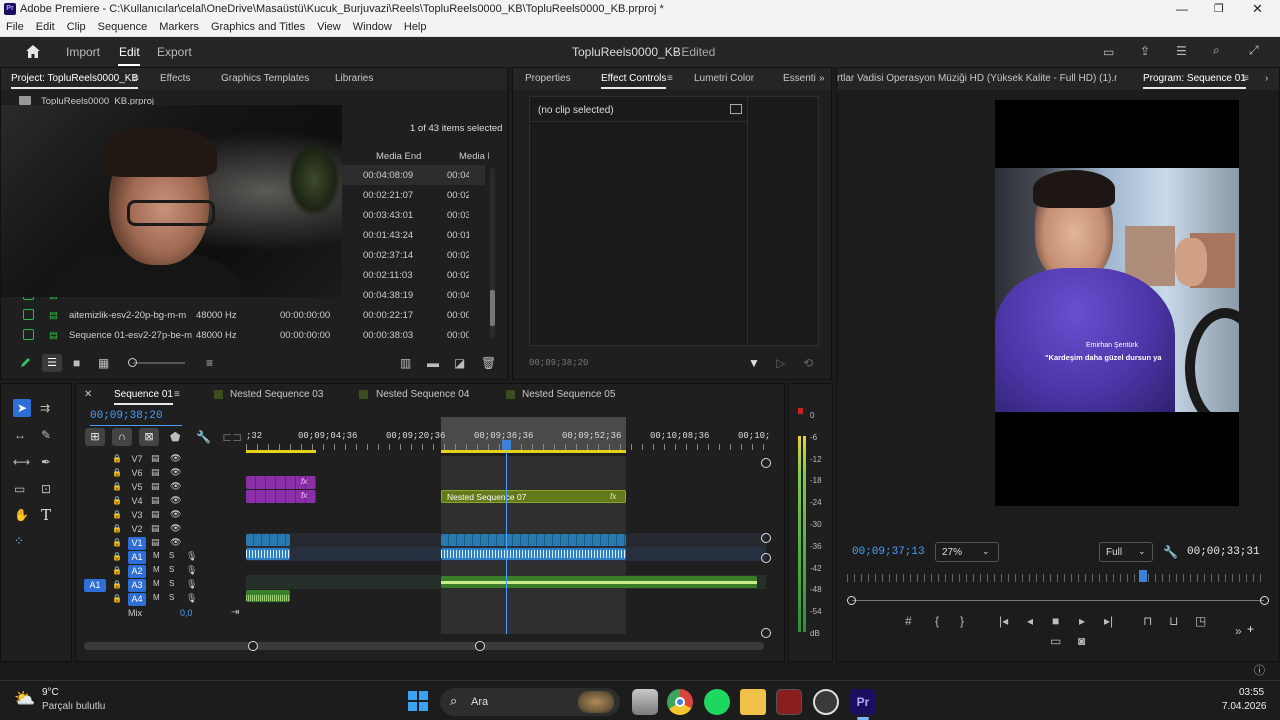 Image resolution: width=1280 pixels, height=720 pixels. What do you see at coordinates (281, 482) in the screenshot?
I see `clip-v5-purple: fx` at bounding box center [281, 482].